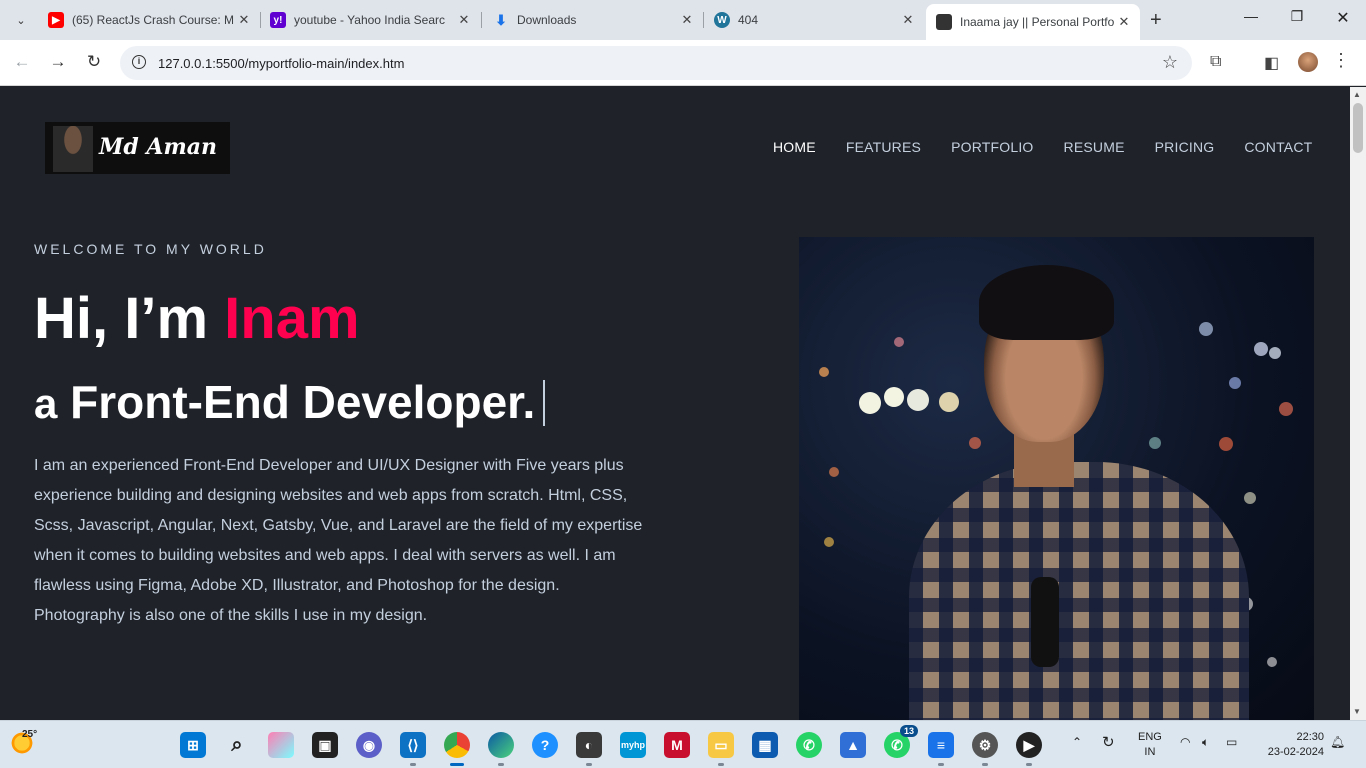 The width and height of the screenshot is (1366, 768). What do you see at coordinates (1215, 62) in the screenshot?
I see `extensions-icon: ⧉` at bounding box center [1215, 62].